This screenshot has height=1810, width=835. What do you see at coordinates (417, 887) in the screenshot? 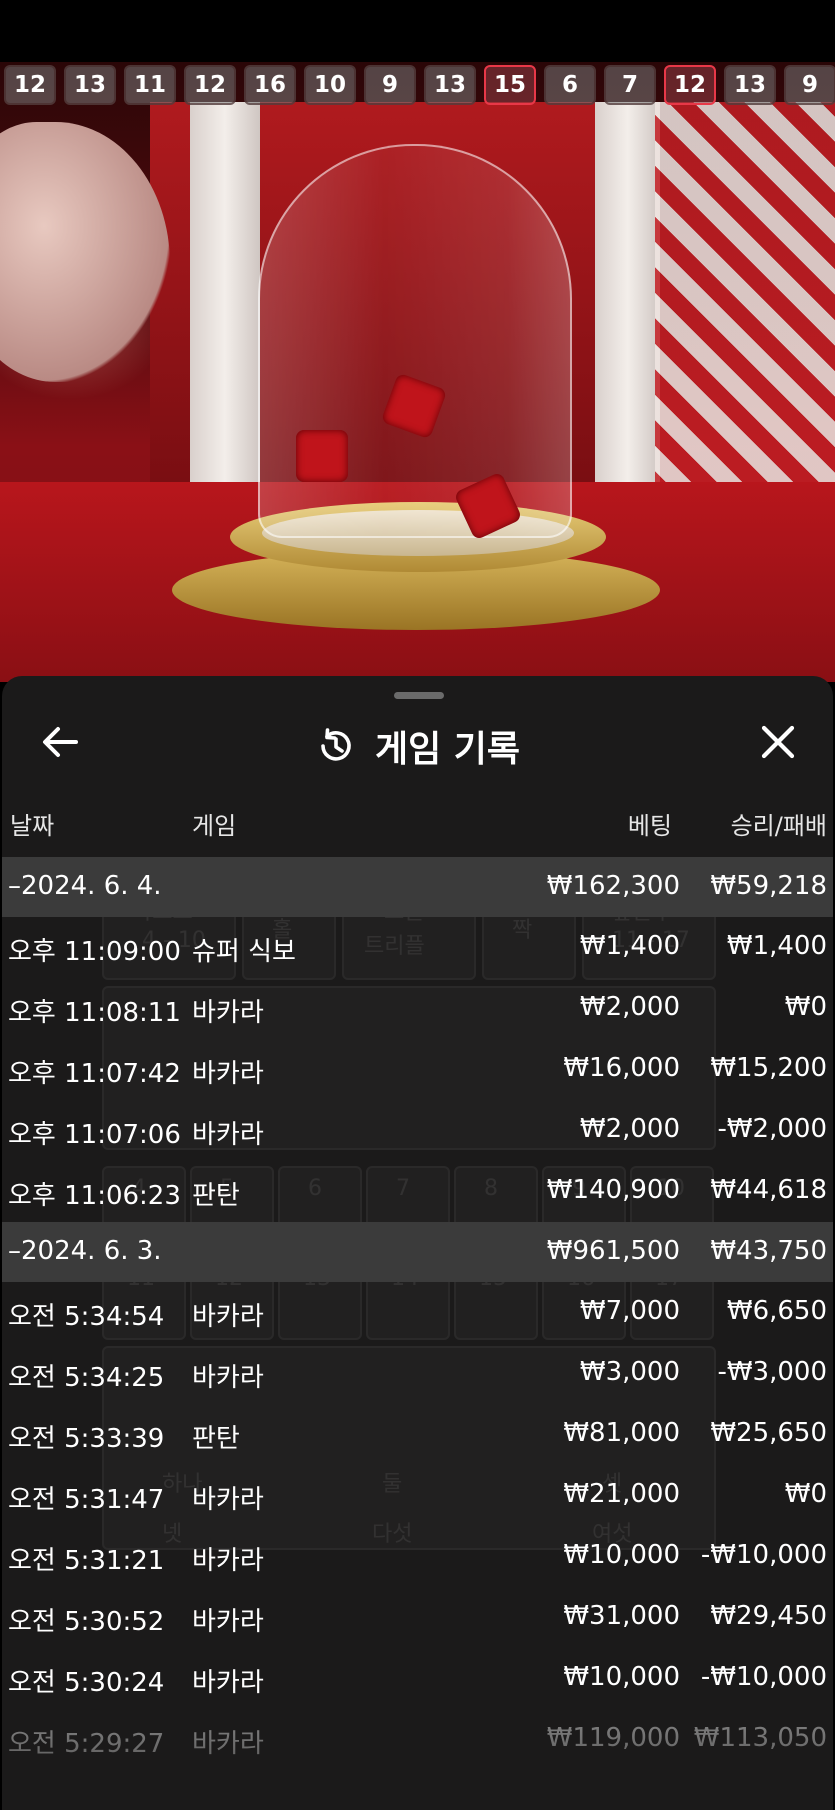
I see `date-group-row: –2024. 6. 4. ₩162,300 ₩59,218` at bounding box center [417, 887].